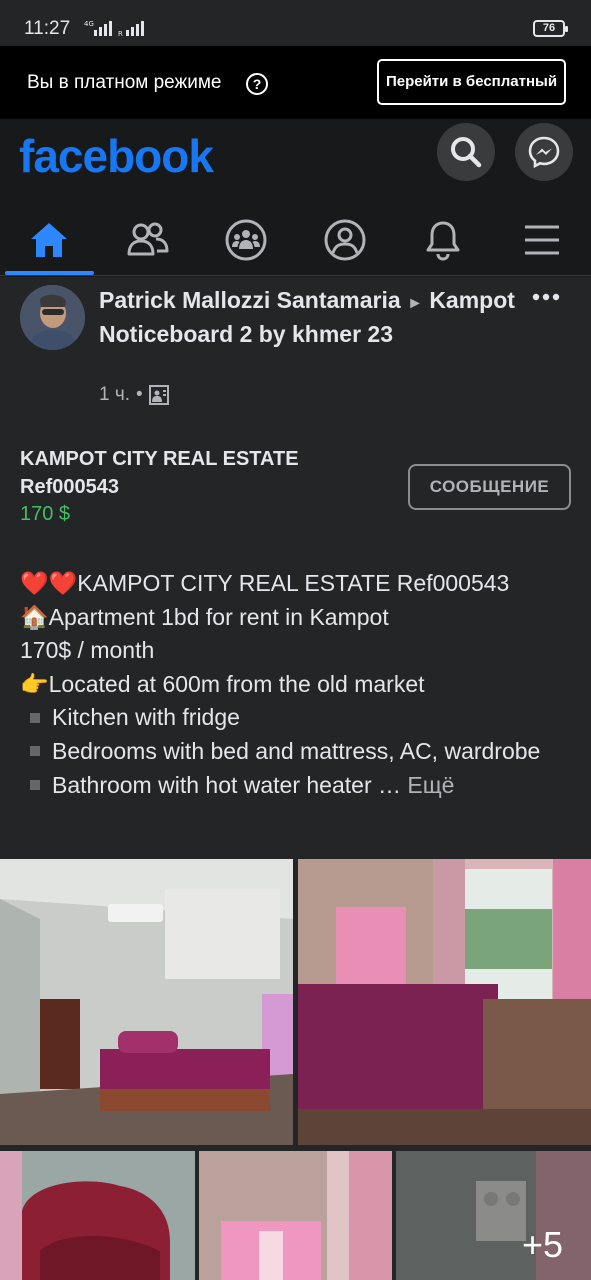 This screenshot has height=1280, width=591. I want to click on avatar-image, so click(52, 317).